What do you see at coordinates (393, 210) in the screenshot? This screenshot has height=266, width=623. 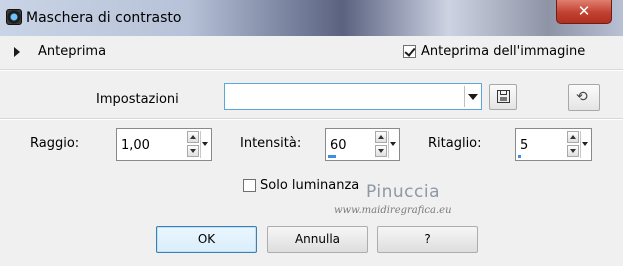 I see `watermark-url: www.maidiregrafica.eu` at bounding box center [393, 210].